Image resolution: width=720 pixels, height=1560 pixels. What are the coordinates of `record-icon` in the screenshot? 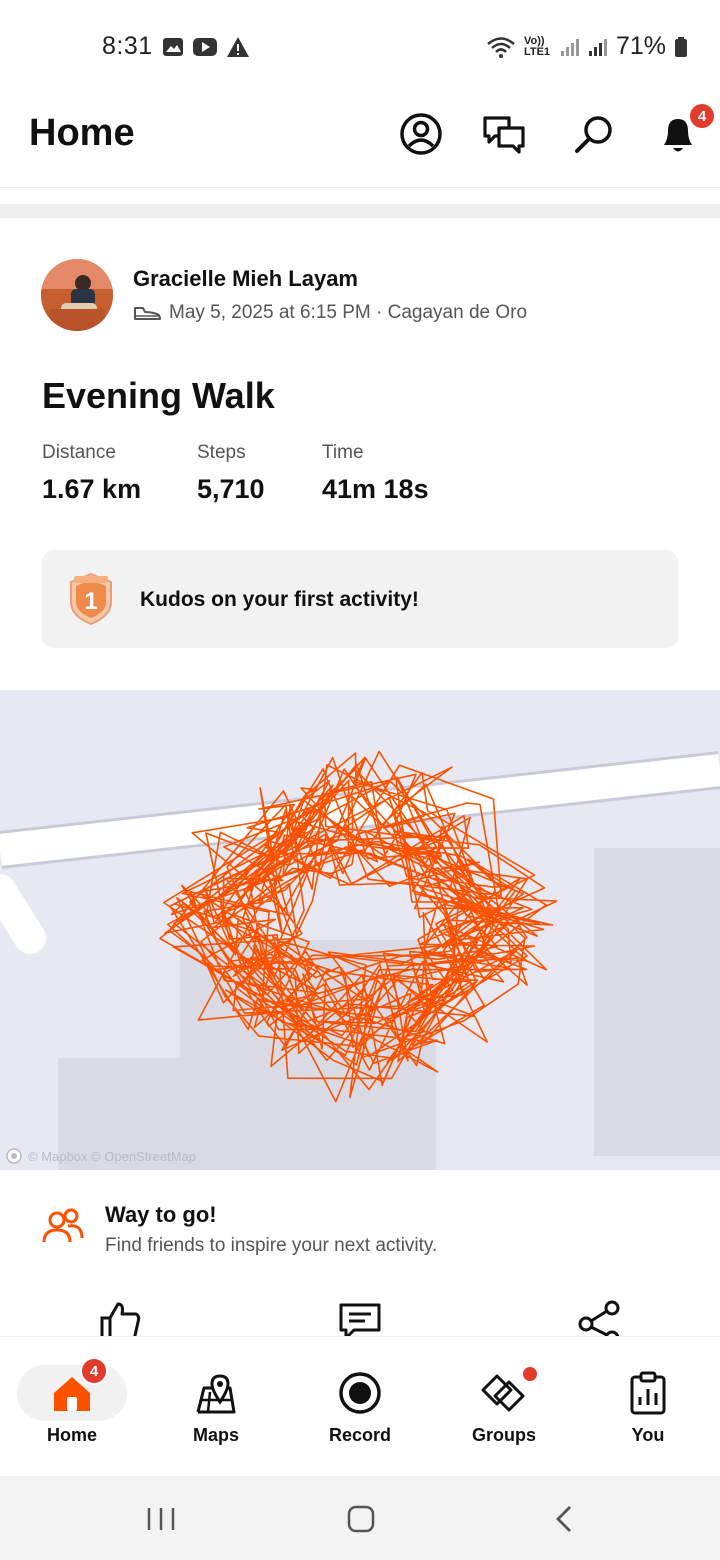 It's located at (360, 1393).